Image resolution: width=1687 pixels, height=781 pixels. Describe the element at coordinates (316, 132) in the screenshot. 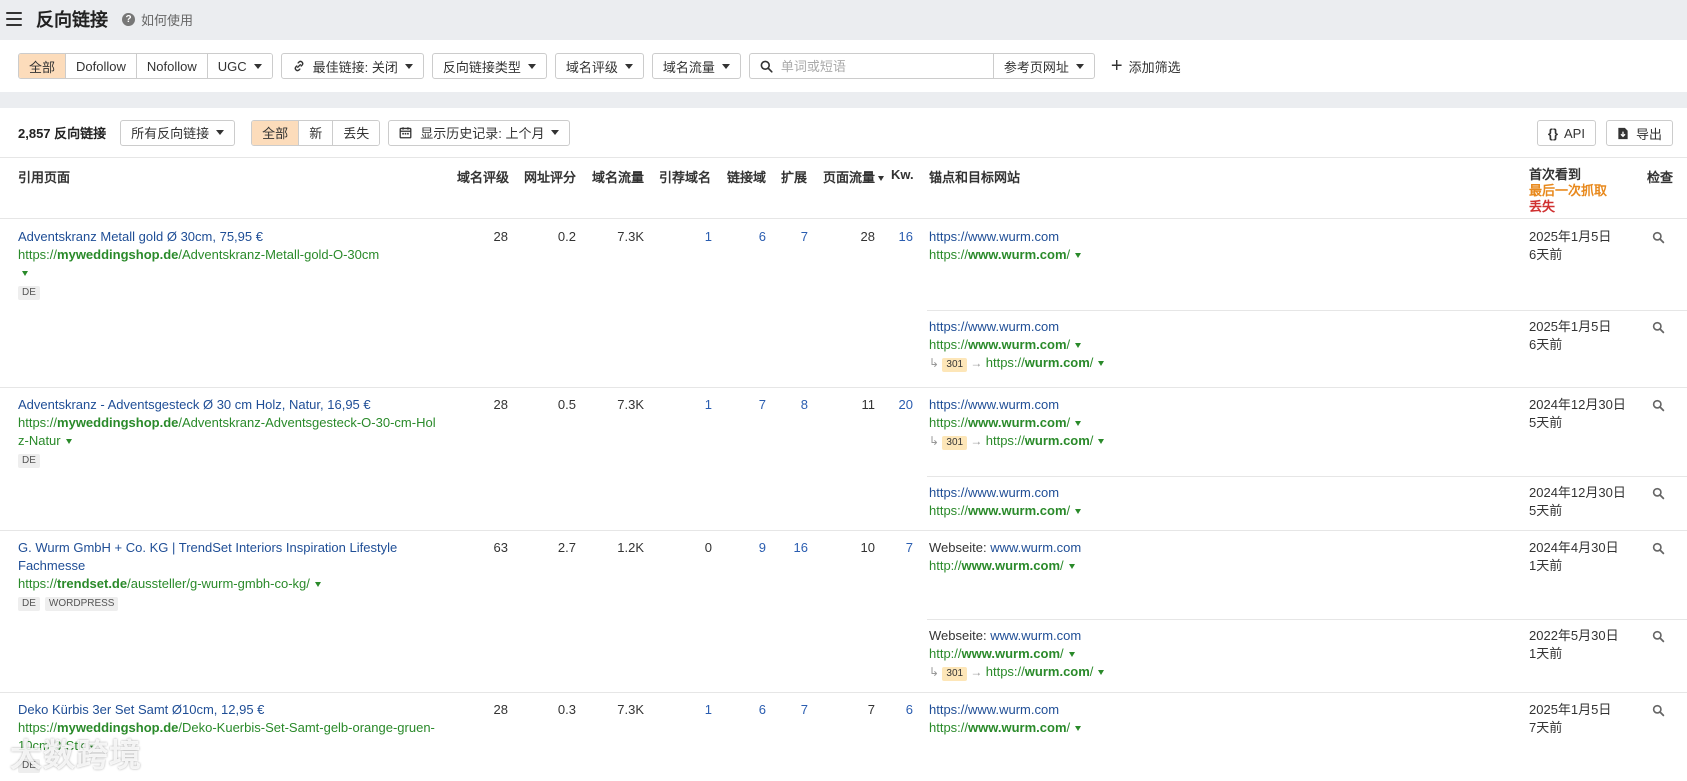

I see `tab-status-new: 新` at that location.